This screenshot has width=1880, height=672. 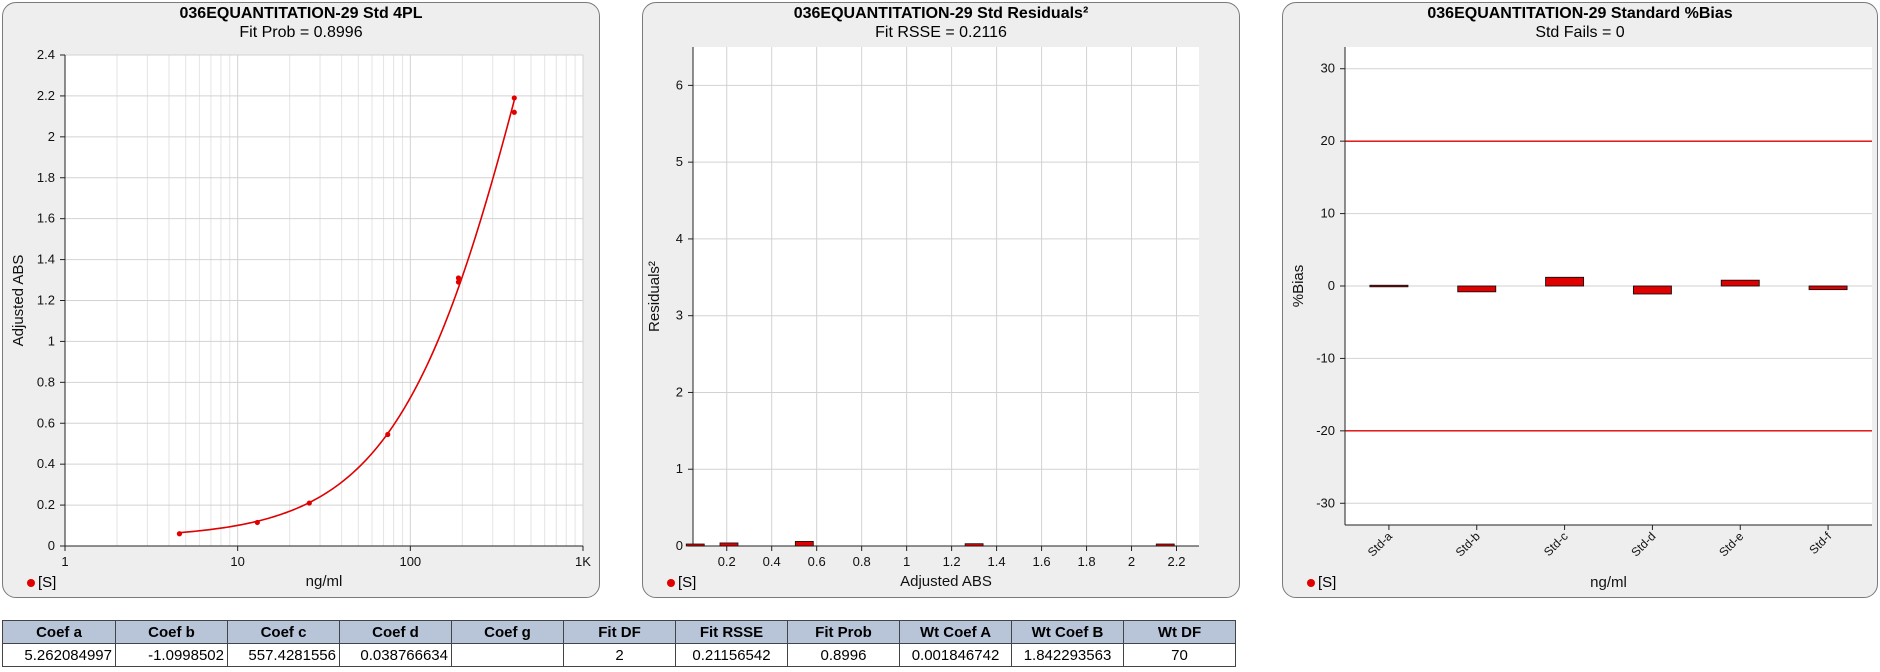 I want to click on y-axis-label: Residuals², so click(x=654, y=296).